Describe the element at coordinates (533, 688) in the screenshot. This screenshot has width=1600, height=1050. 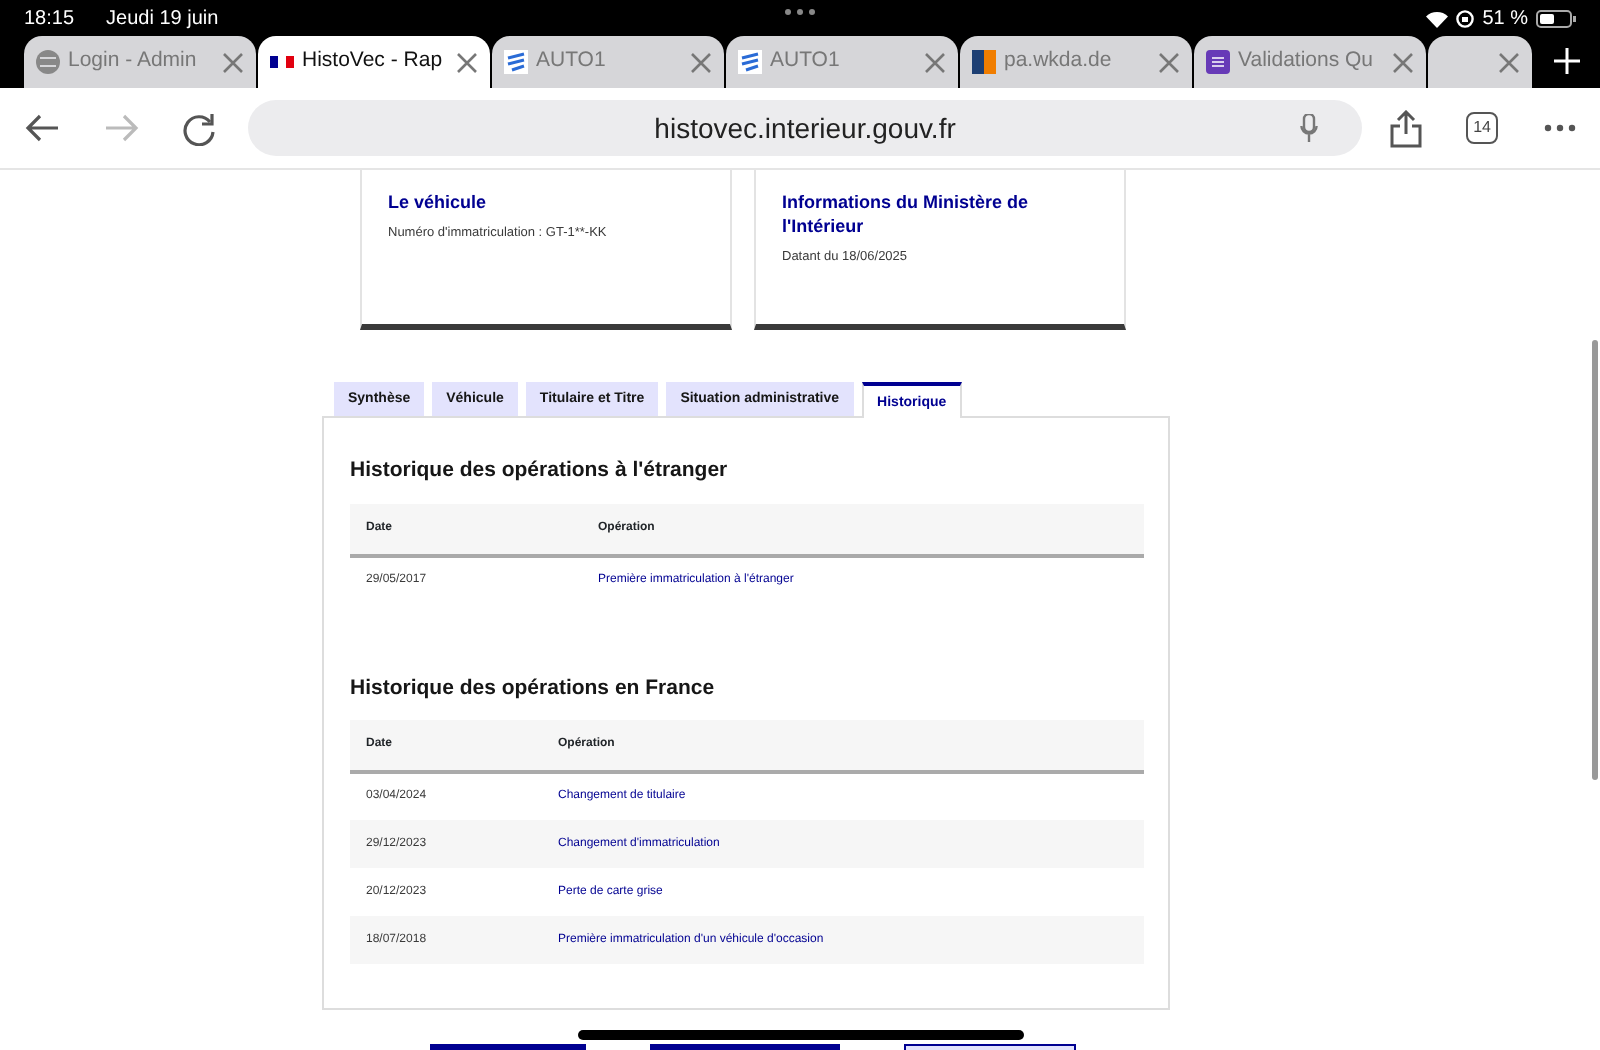
I see `section-heading: Historique des opérations en France` at that location.